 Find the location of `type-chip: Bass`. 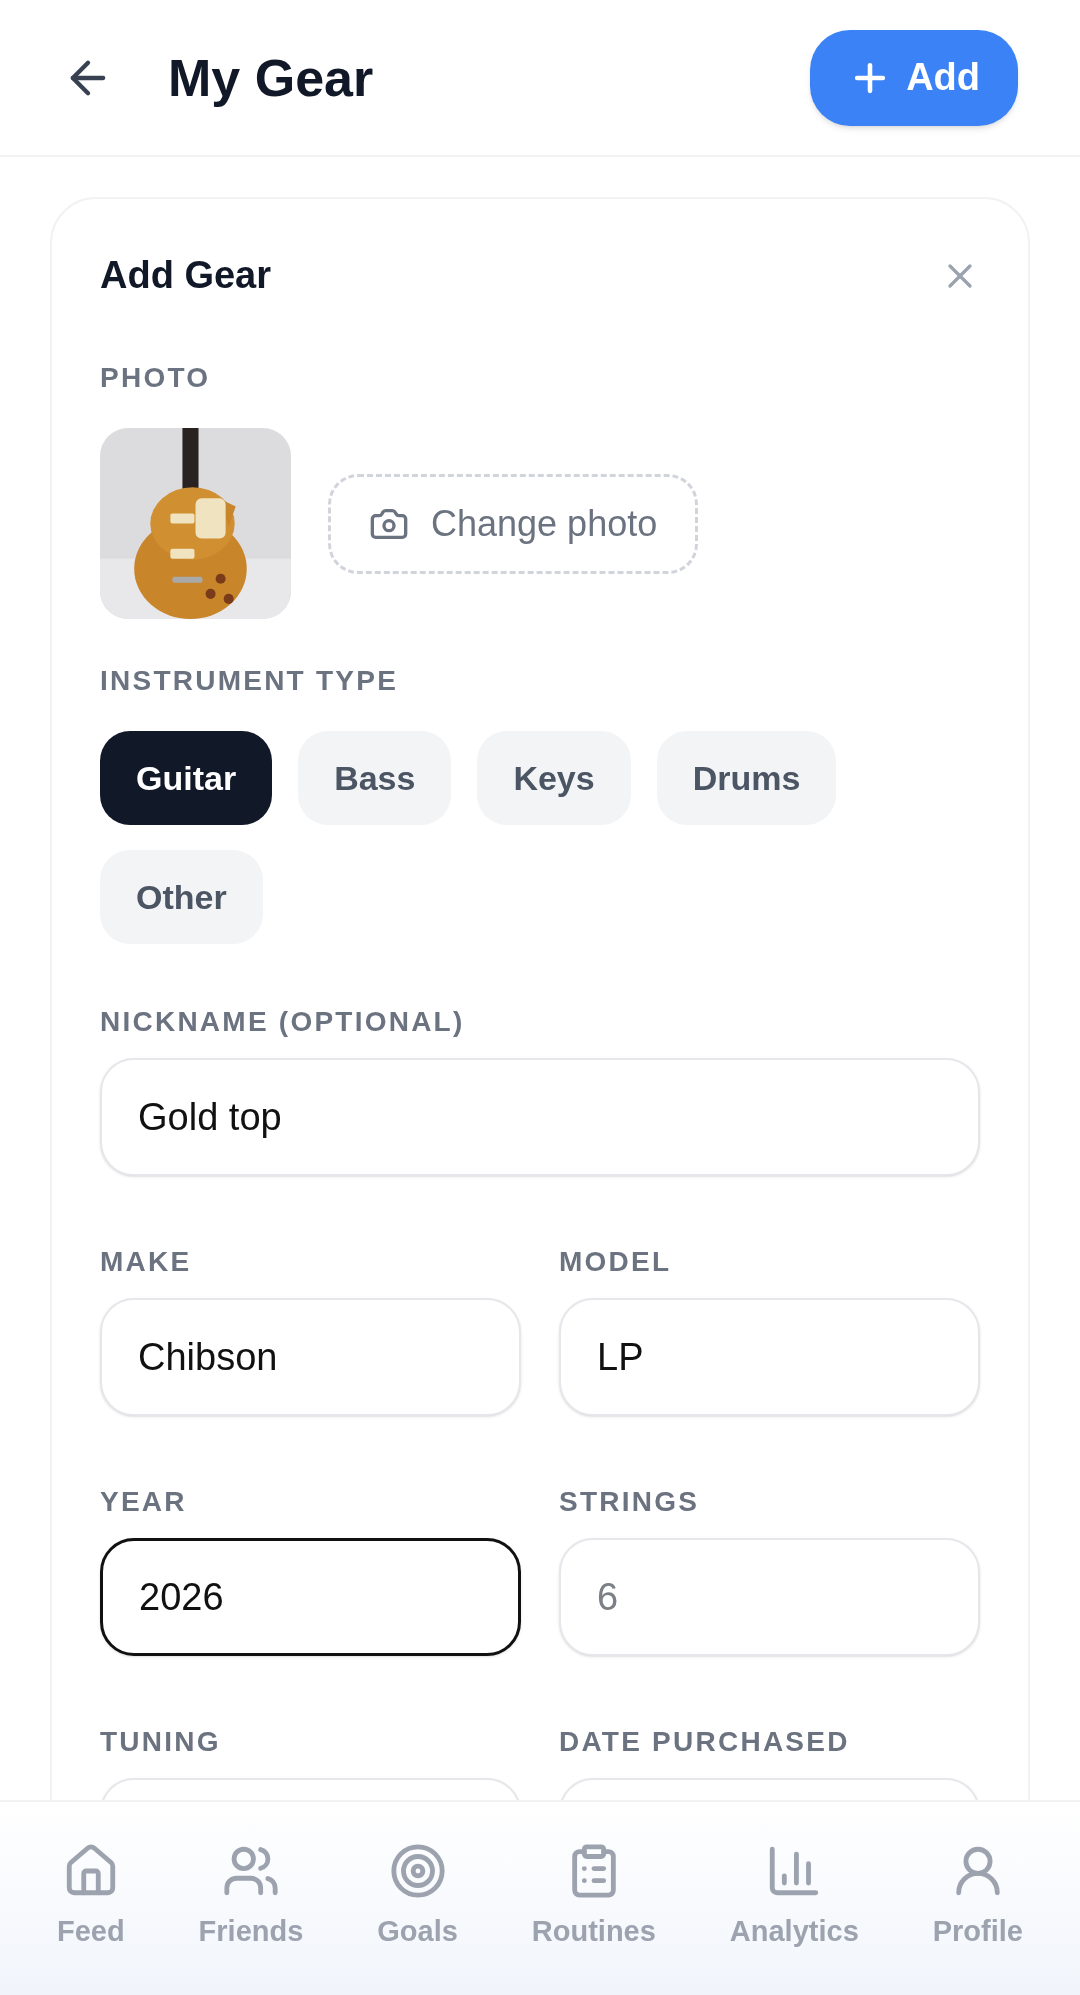

type-chip: Bass is located at coordinates (375, 778).